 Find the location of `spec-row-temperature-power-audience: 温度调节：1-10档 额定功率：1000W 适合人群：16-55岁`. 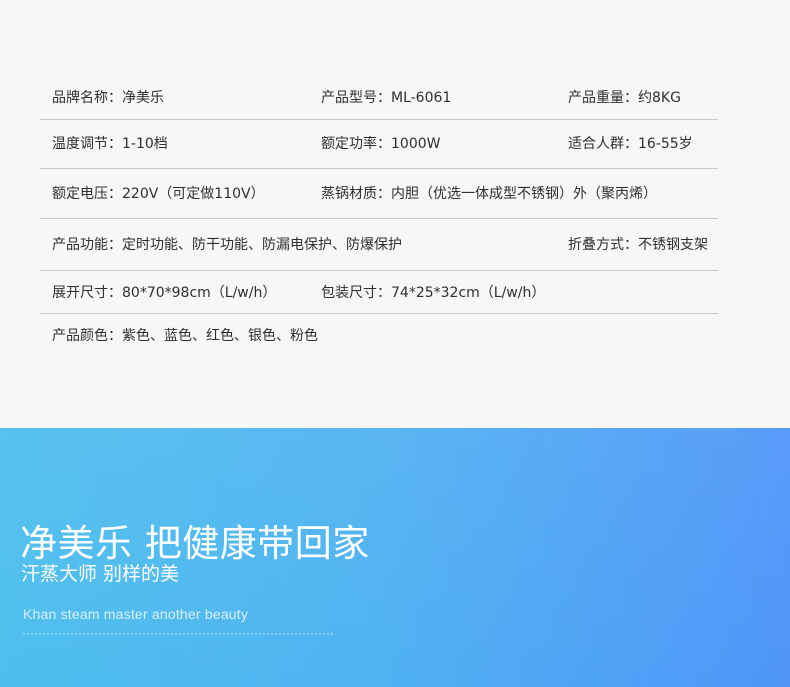

spec-row-temperature-power-audience: 温度调节：1-10档 额定功率：1000W 适合人群：16-55岁 is located at coordinates (395, 144).